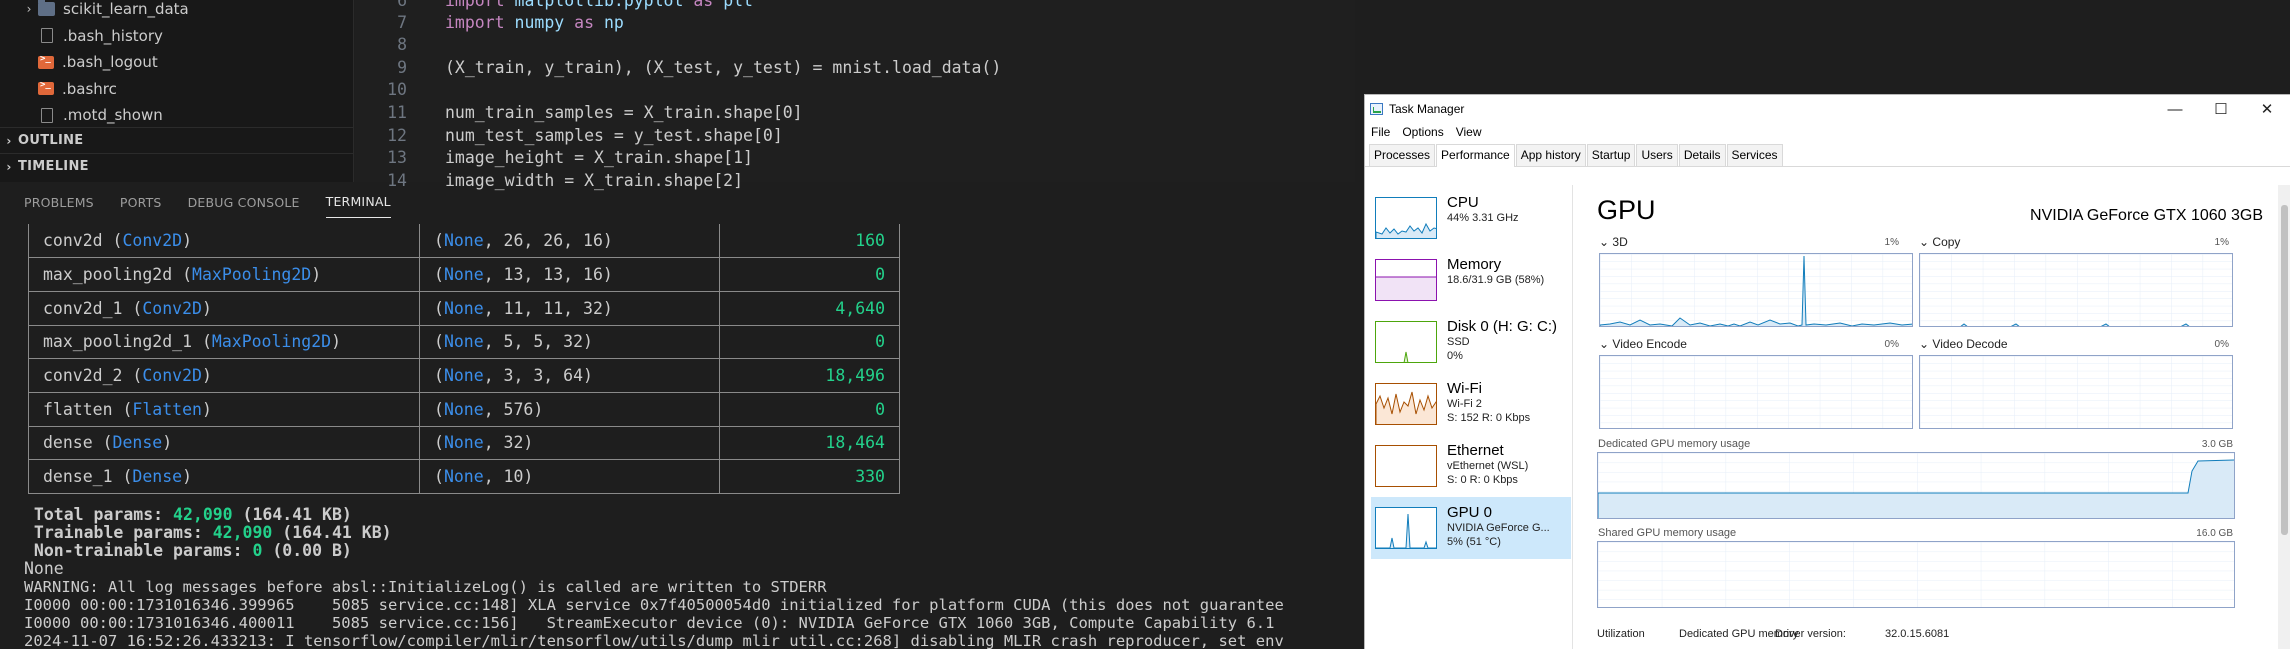 This screenshot has height=649, width=2290. I want to click on sidebar-item-disk: Disk 0 (H: G: C:) SSD 0%, so click(1471, 342).